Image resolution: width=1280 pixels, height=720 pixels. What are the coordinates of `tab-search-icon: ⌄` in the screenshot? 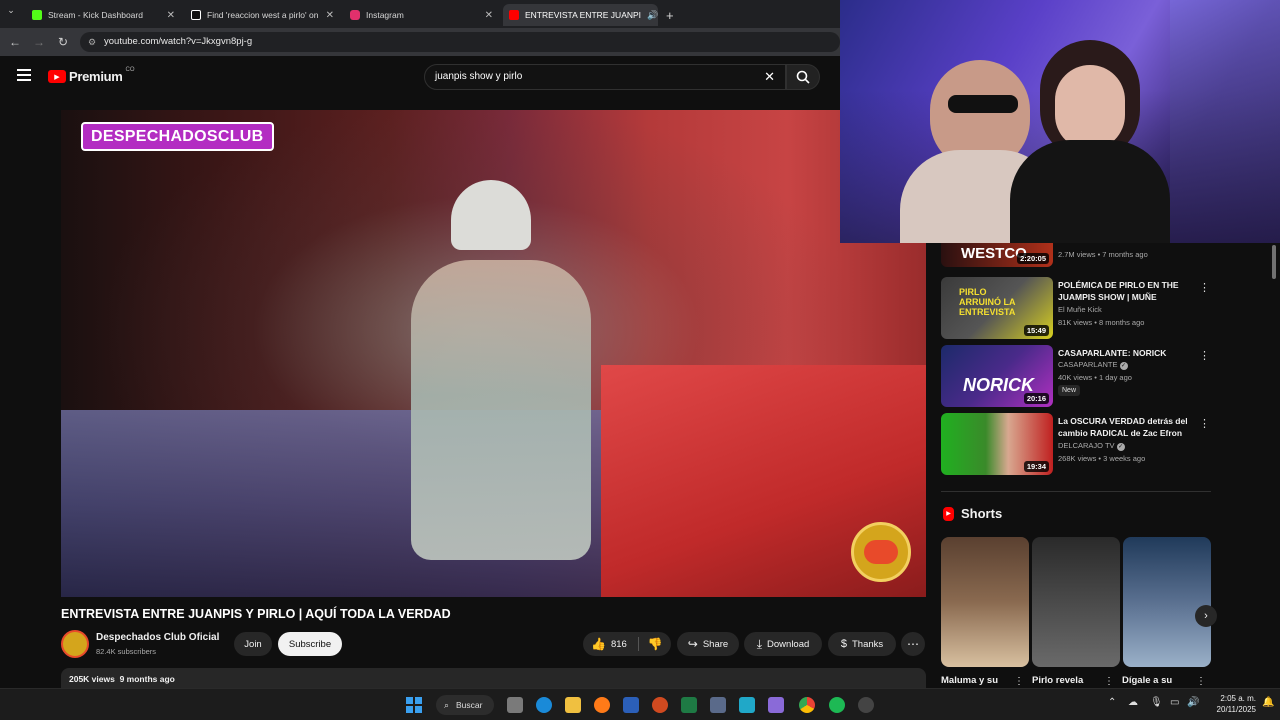 It's located at (11, 10).